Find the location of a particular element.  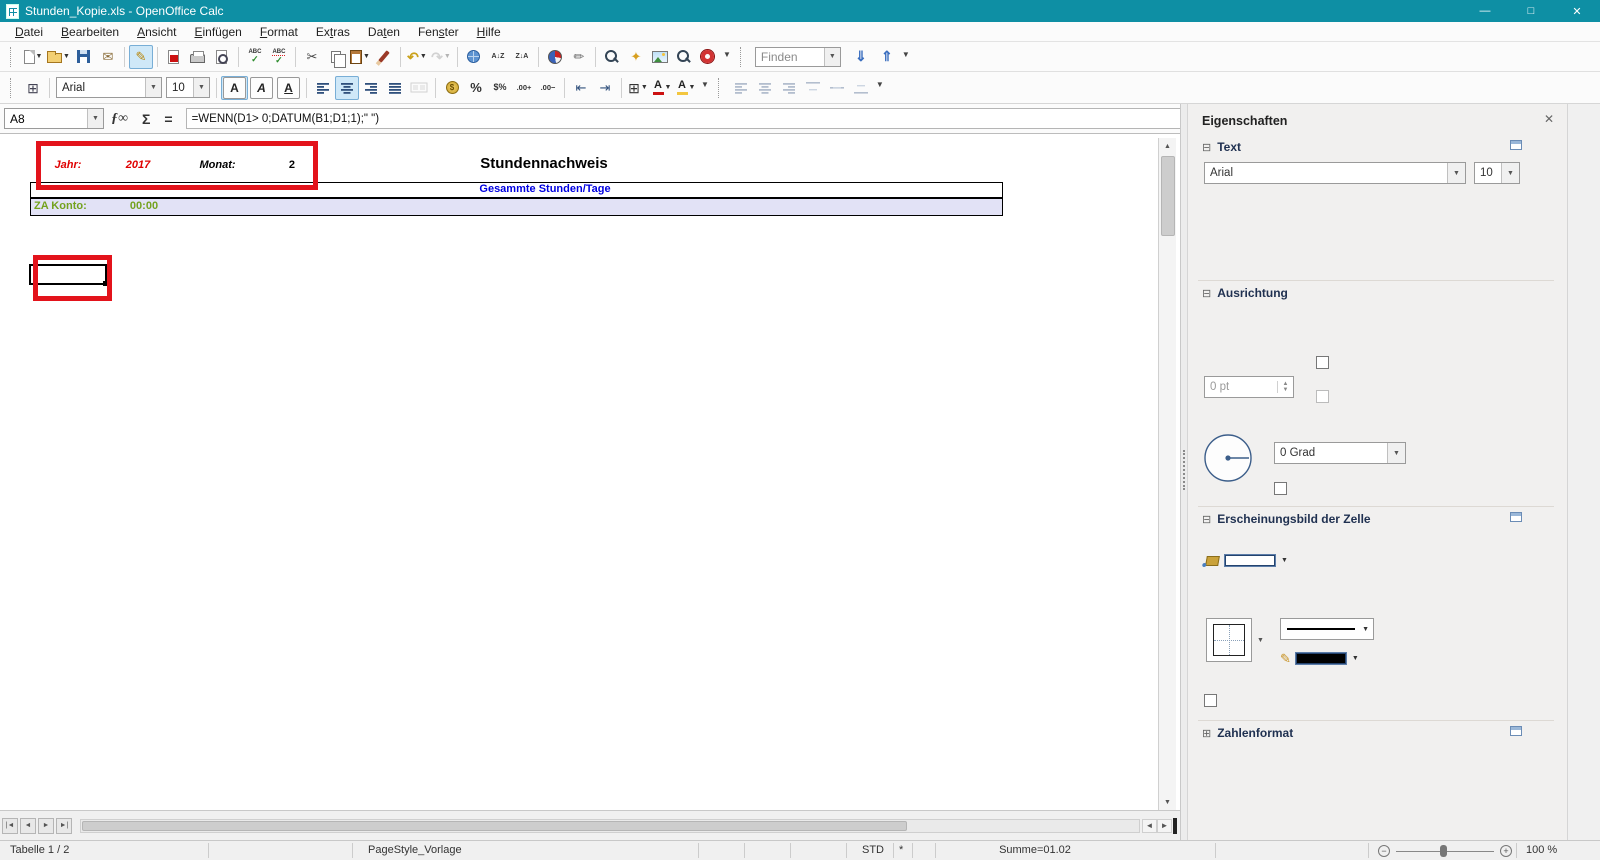

previous-sheet-icon: ◄ is located at coordinates (28, 825).